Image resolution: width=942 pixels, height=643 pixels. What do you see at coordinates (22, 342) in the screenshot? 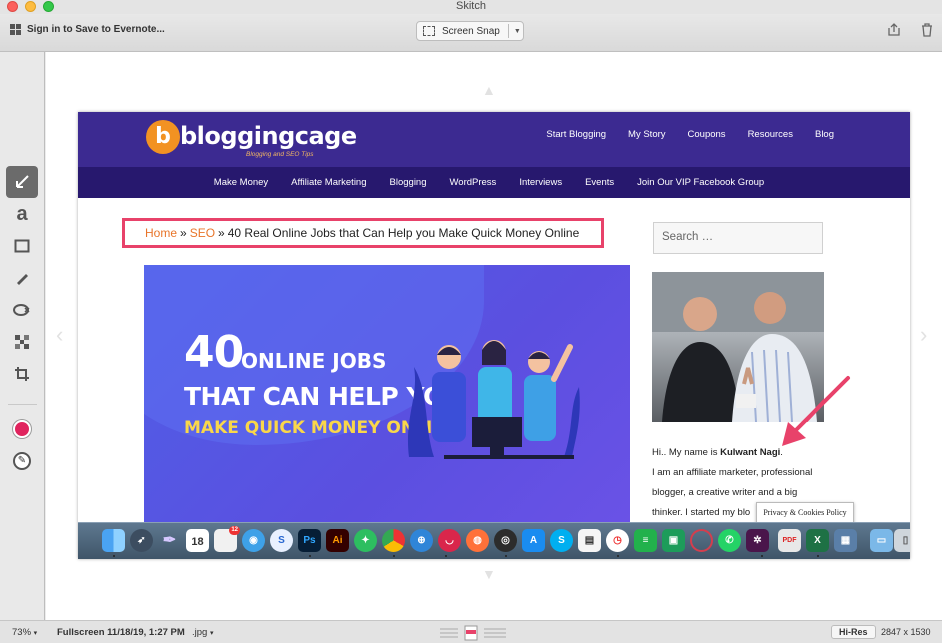
I see `pixelate-tool-icon` at bounding box center [22, 342].